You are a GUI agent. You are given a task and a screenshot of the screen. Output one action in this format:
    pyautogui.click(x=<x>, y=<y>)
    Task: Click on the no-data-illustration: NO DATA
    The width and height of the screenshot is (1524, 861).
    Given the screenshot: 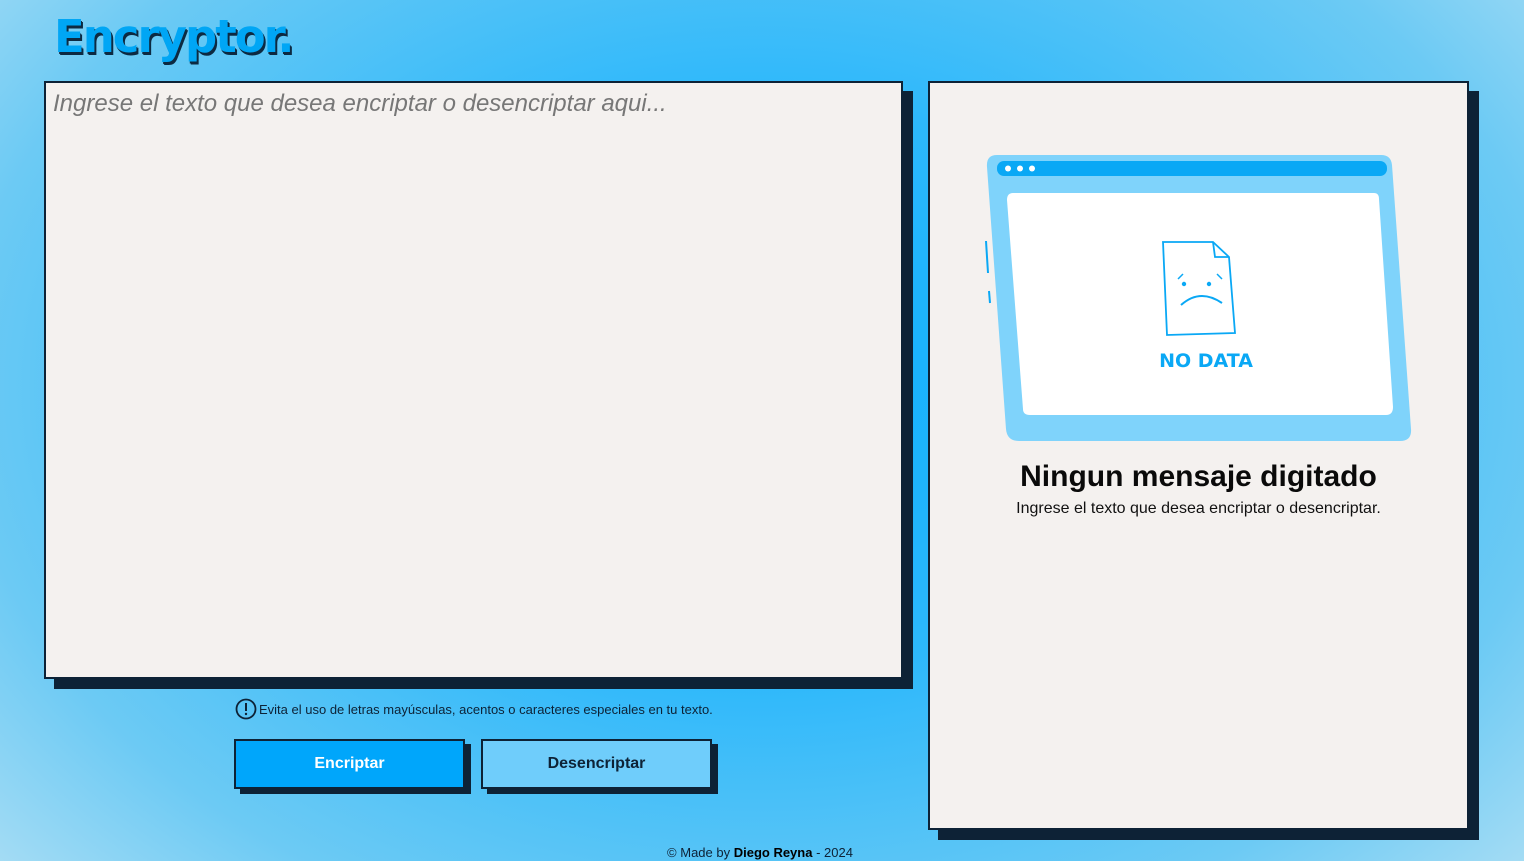 What is the action you would take?
    pyautogui.click(x=1198, y=298)
    